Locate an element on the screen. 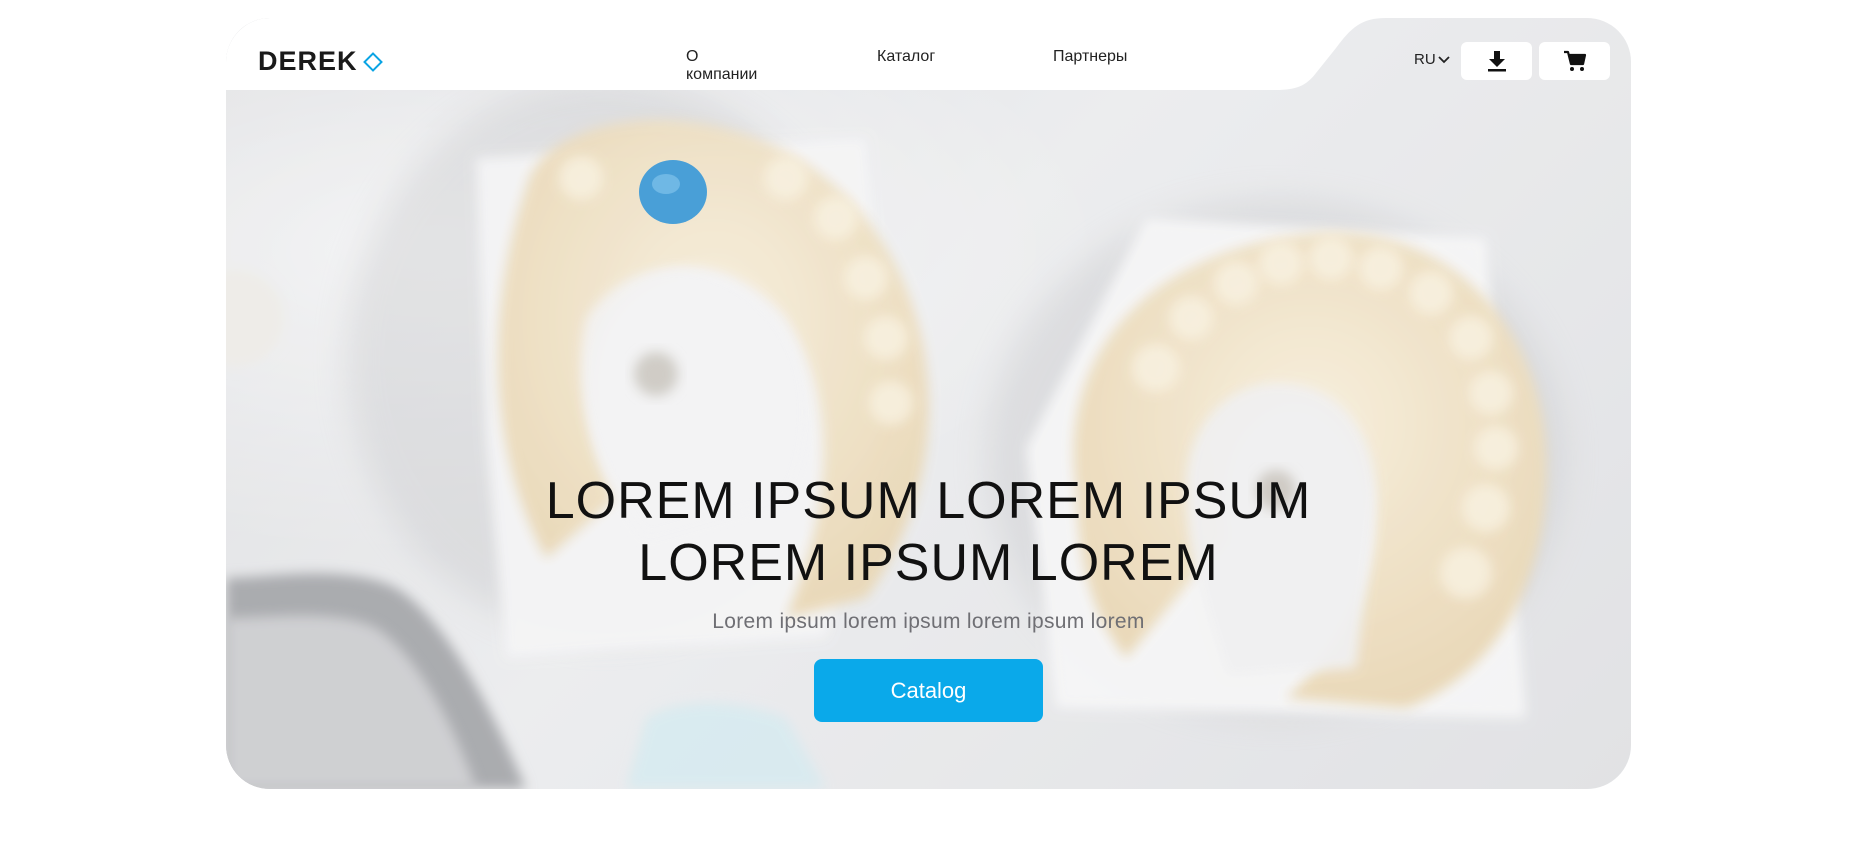 This screenshot has height=843, width=1860. nav-item-catalog: Каталог is located at coordinates (906, 57).